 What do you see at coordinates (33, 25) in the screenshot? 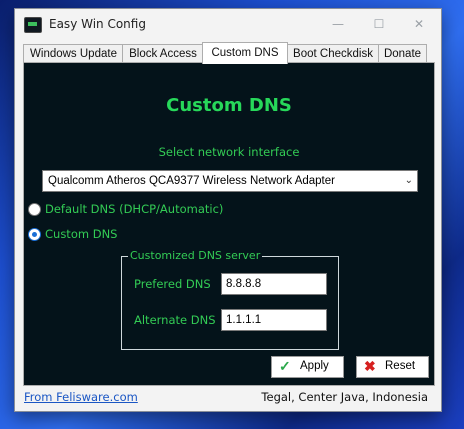
I see `app-icon` at bounding box center [33, 25].